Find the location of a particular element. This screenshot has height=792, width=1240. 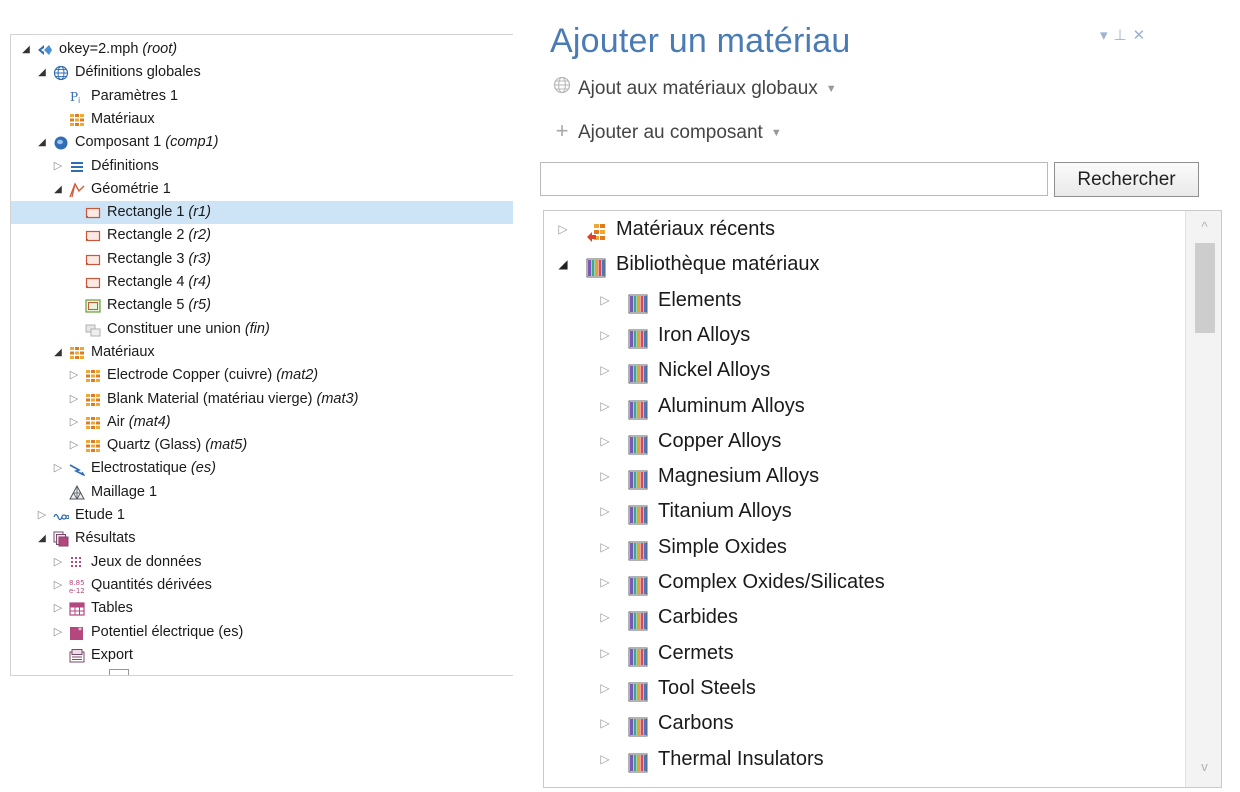

dropdown-menu-icon: ▾ is located at coordinates (1107, 35).